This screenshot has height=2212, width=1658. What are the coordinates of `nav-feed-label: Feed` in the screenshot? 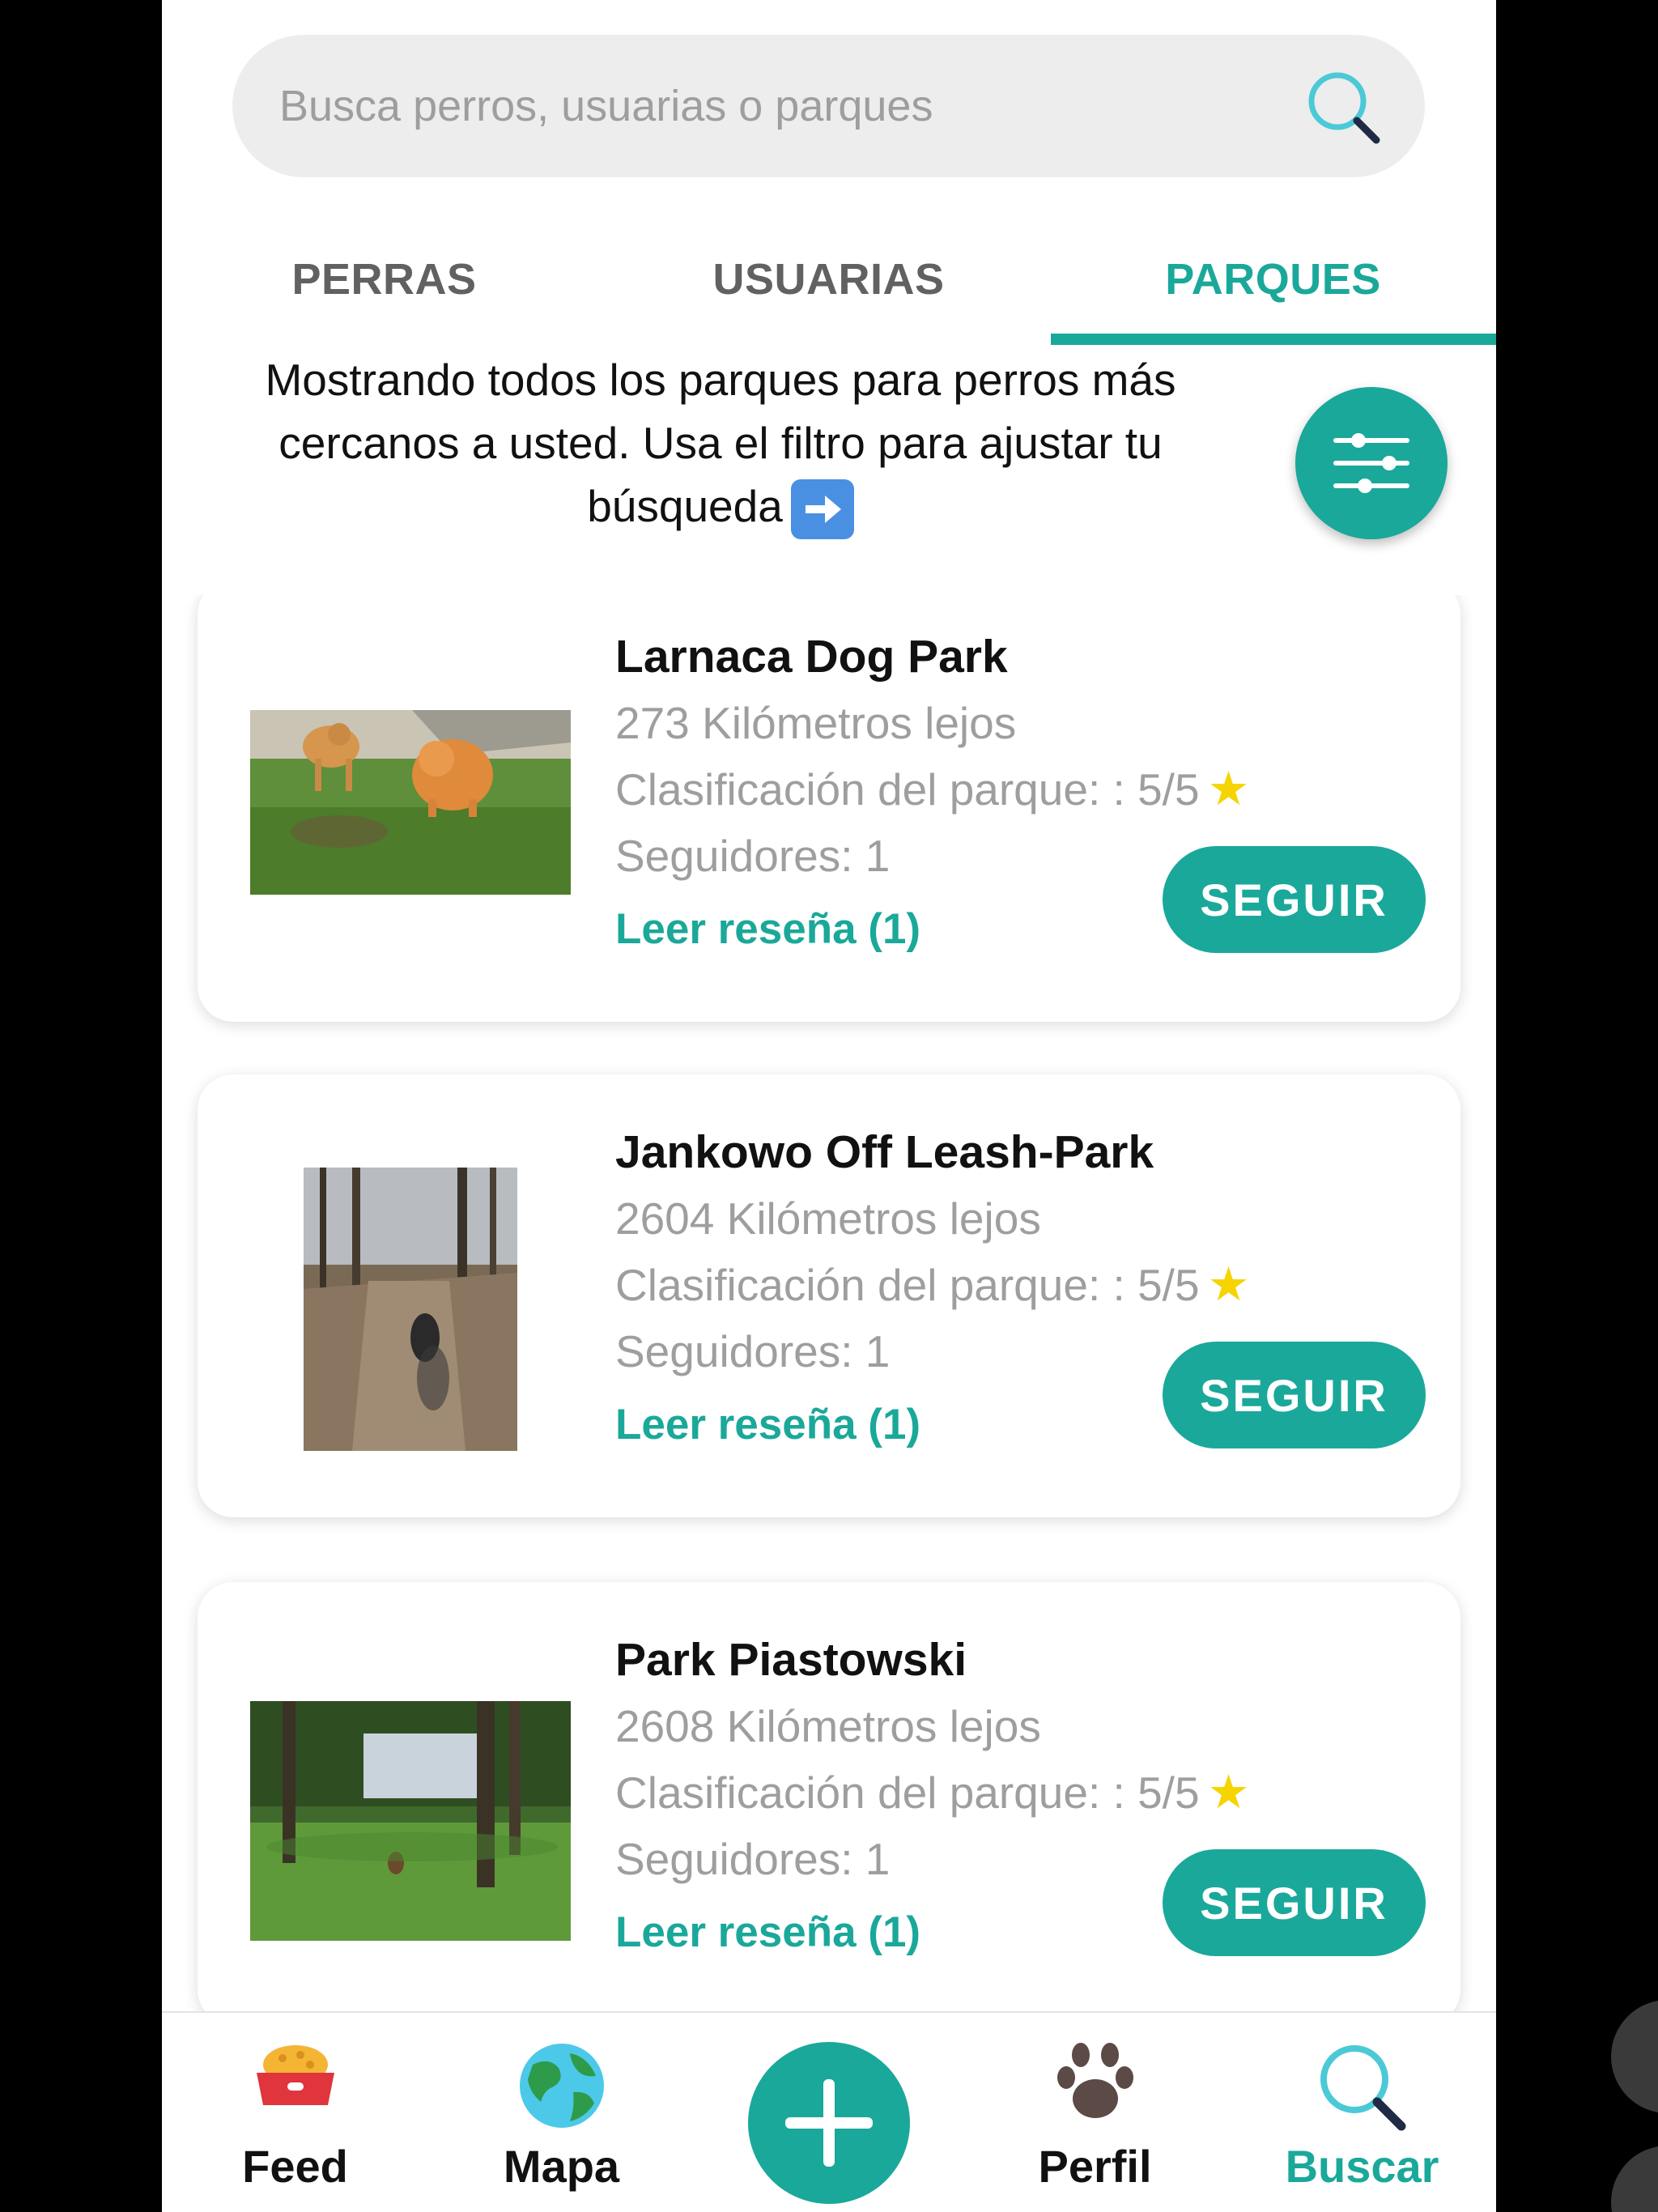 It's located at (295, 2166).